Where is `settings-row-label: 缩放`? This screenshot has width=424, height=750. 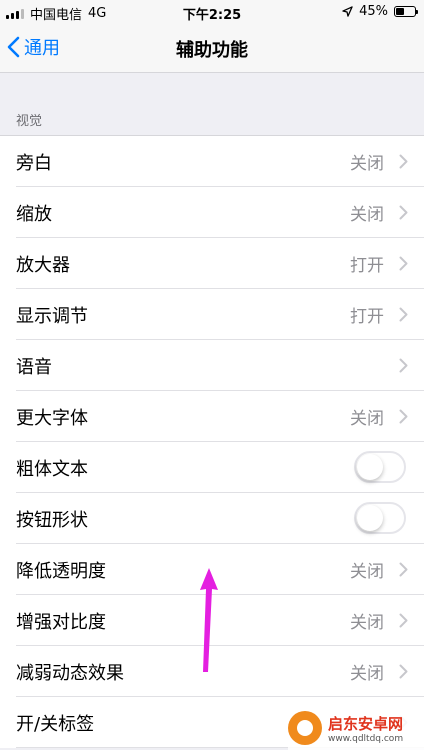 settings-row-label: 缩放 is located at coordinates (34, 214).